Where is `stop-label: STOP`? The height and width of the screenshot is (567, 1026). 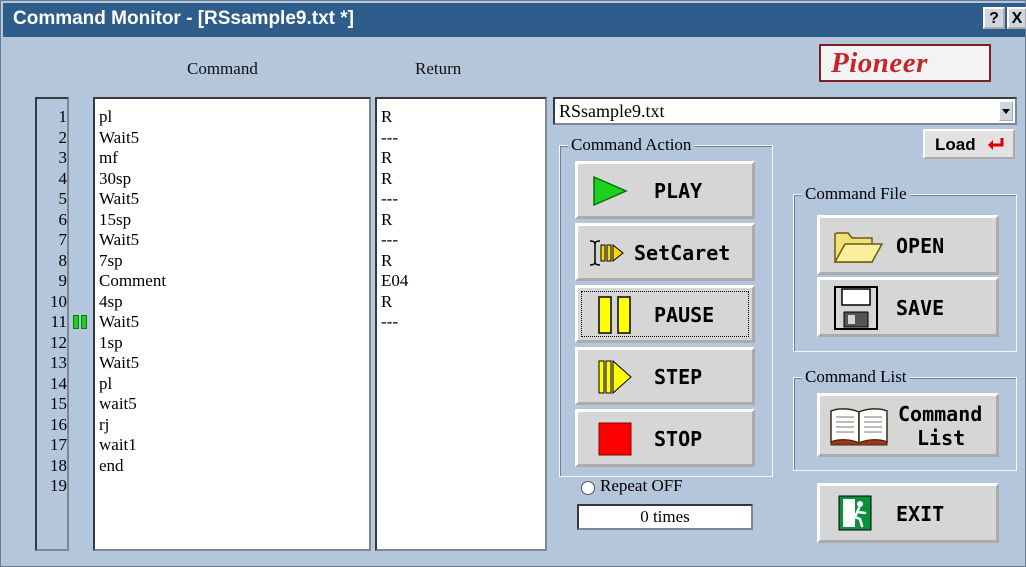 stop-label: STOP is located at coordinates (678, 439).